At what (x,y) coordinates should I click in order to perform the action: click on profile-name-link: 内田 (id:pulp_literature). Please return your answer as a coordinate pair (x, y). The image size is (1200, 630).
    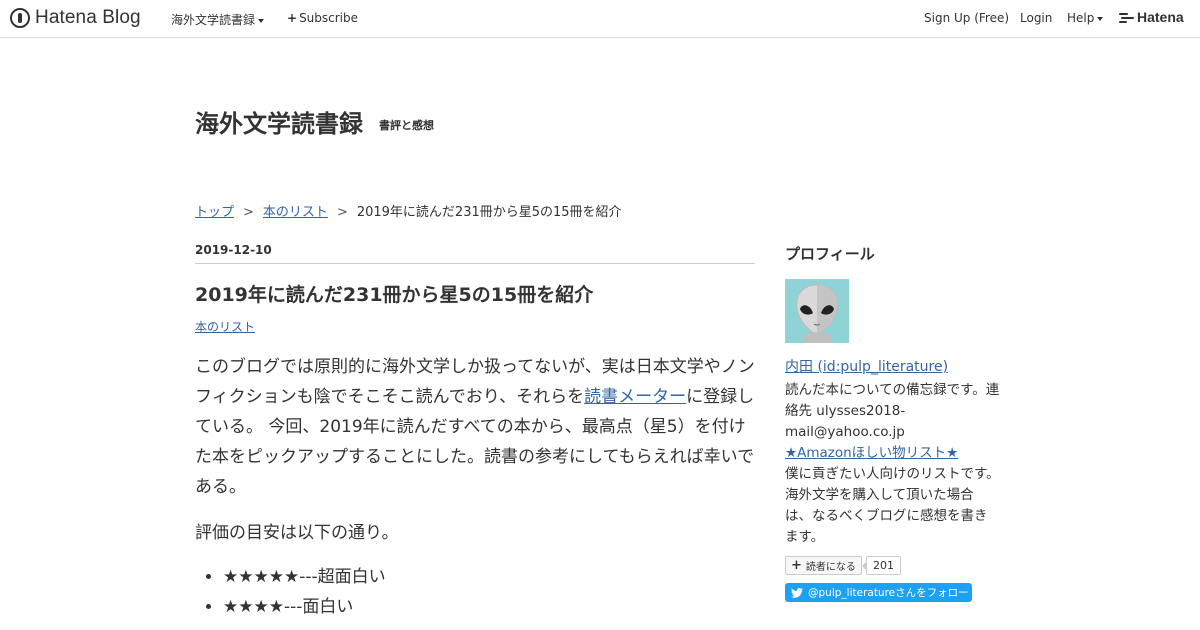
    Looking at the image, I should click on (866, 366).